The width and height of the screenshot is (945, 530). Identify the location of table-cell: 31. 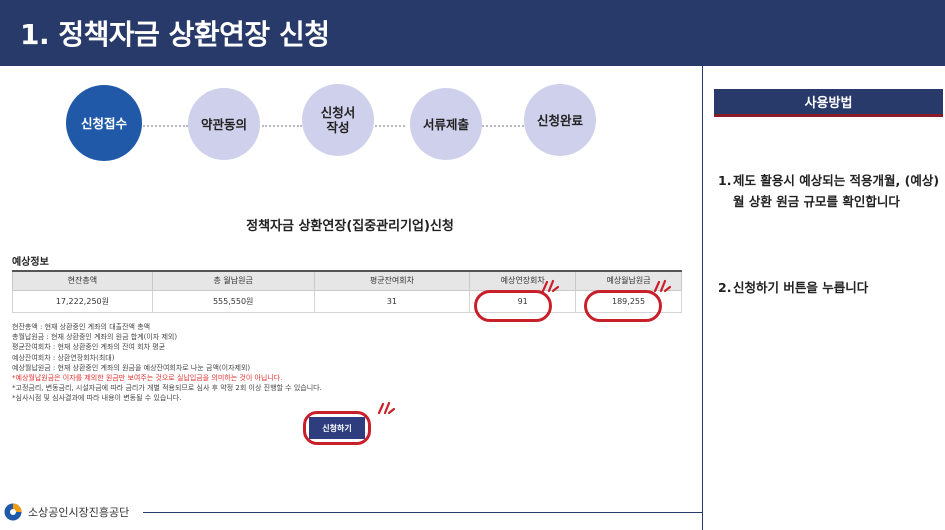
(392, 301).